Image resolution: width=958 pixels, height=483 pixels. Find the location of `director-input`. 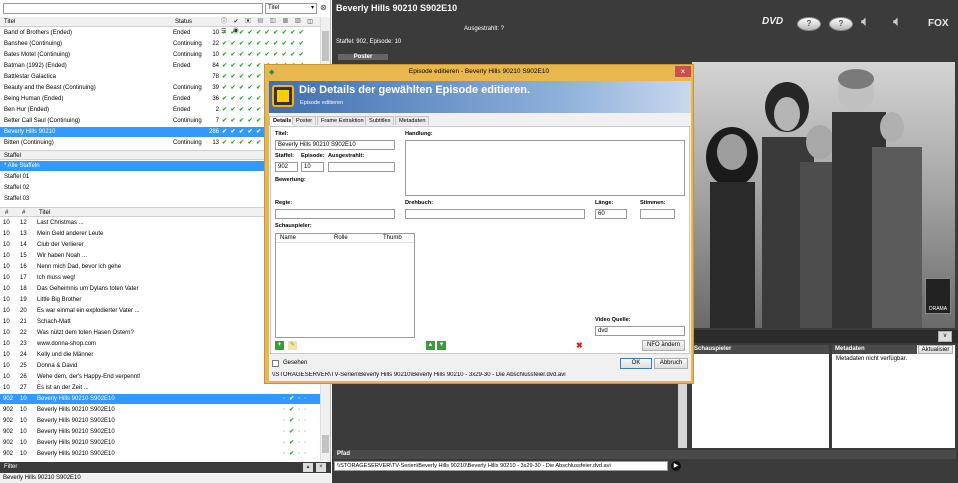

director-input is located at coordinates (335, 214).